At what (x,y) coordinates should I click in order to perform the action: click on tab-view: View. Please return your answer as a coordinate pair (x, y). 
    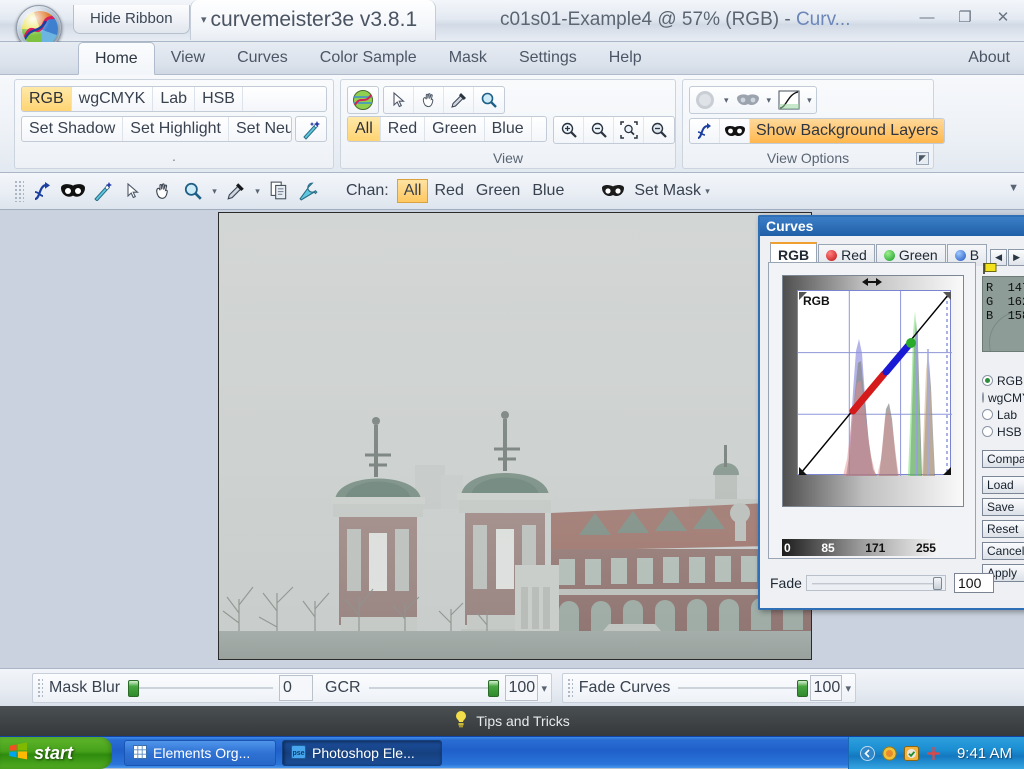
    Looking at the image, I should click on (188, 58).